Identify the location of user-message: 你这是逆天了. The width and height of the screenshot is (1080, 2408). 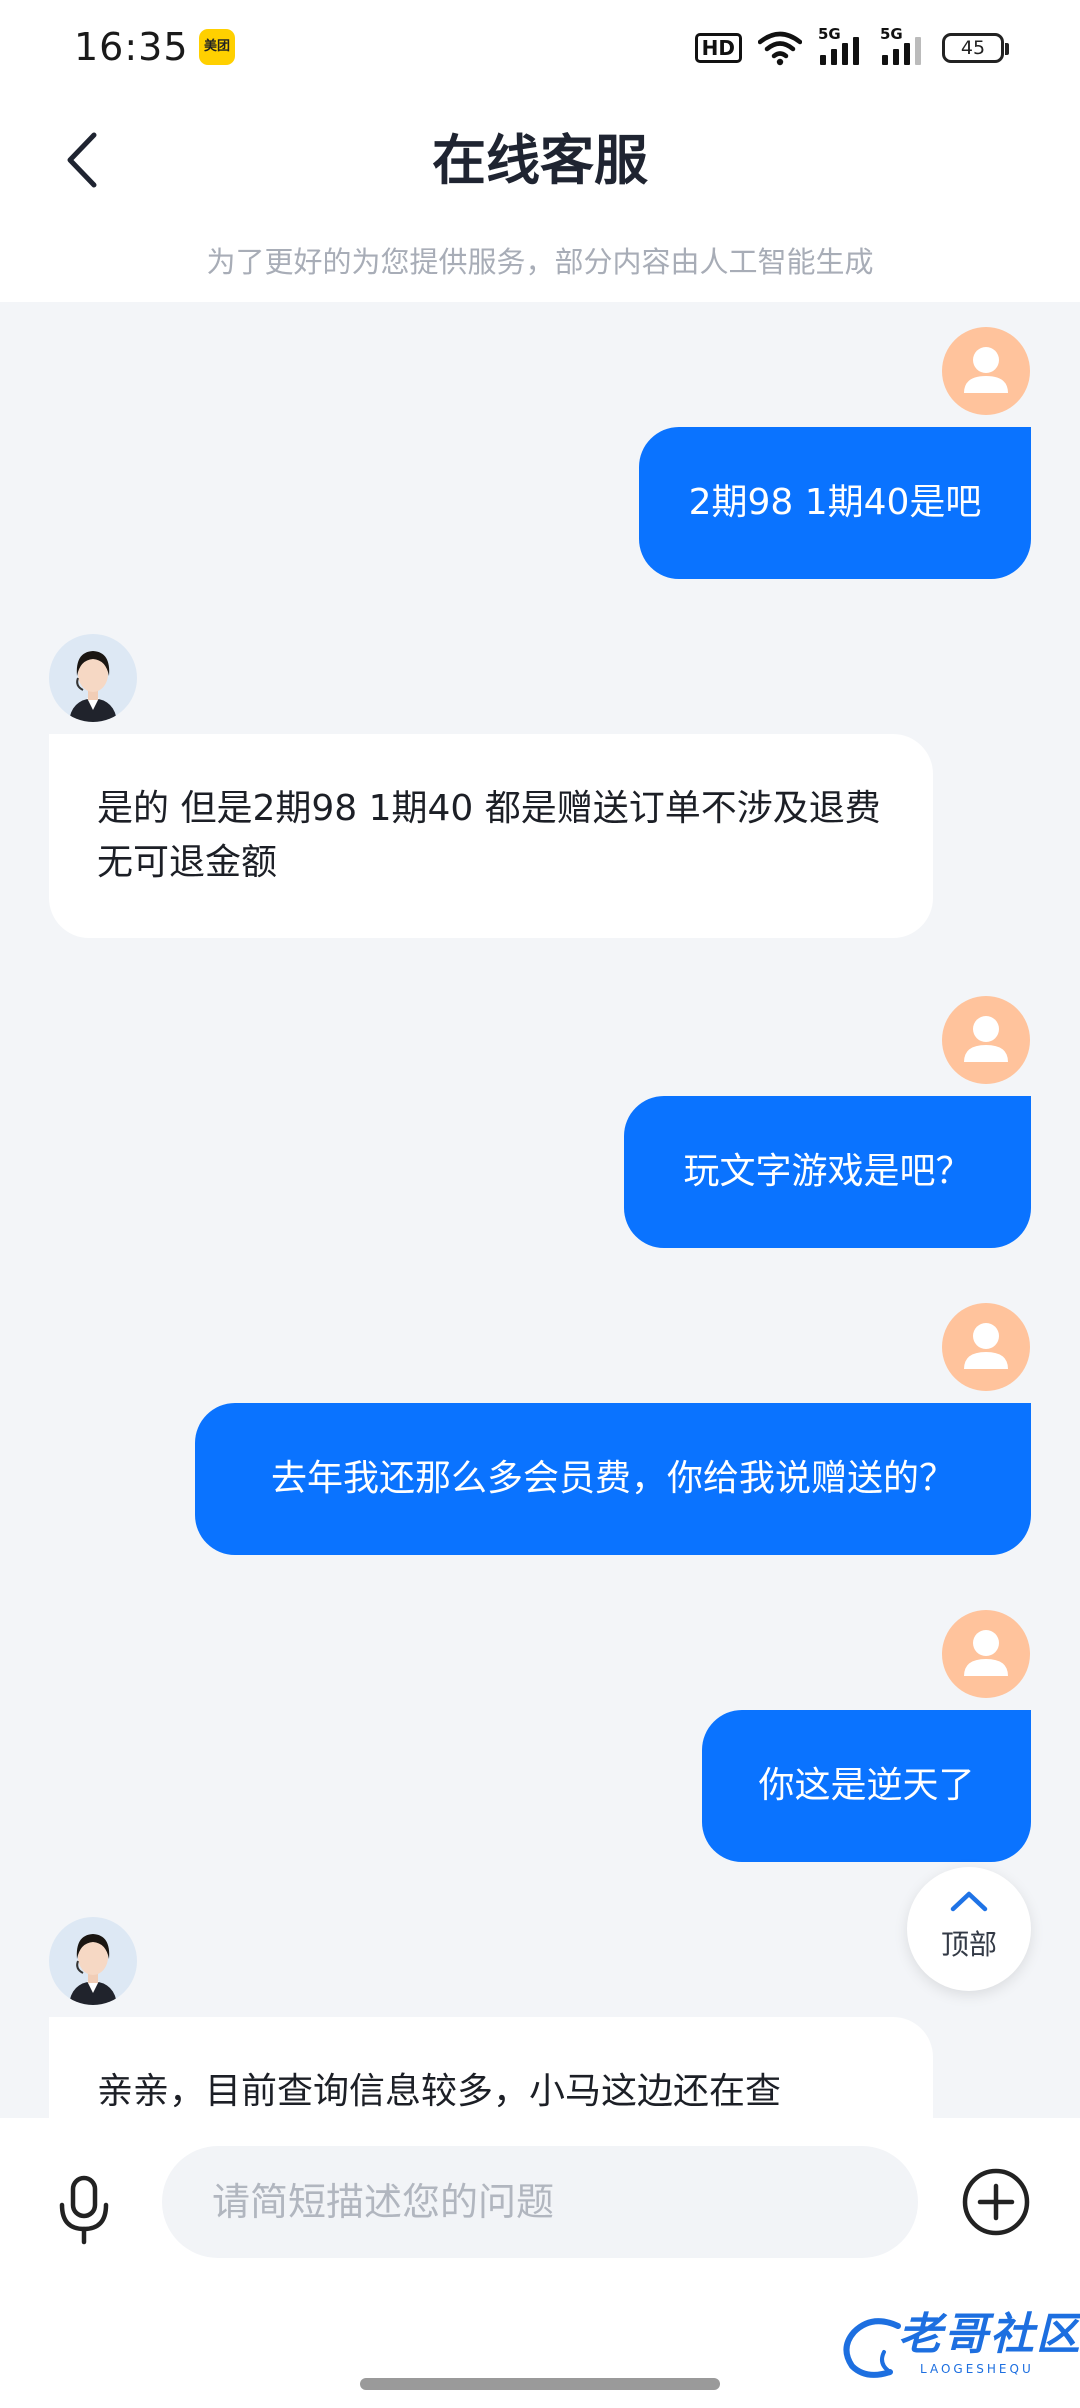
(866, 1786).